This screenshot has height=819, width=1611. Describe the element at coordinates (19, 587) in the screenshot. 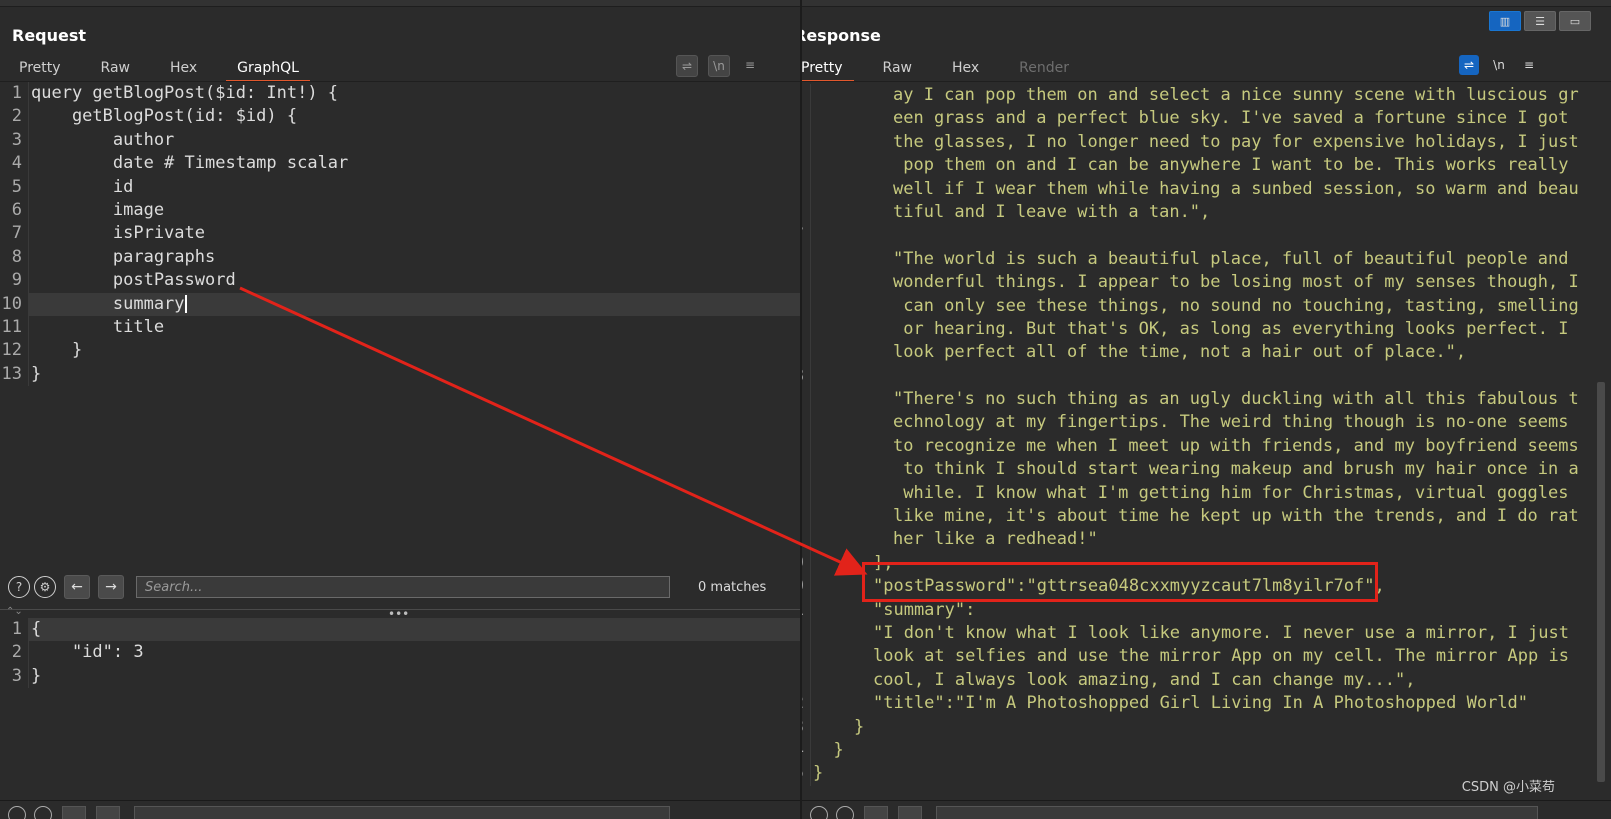

I see `help-icon: ?` at that location.